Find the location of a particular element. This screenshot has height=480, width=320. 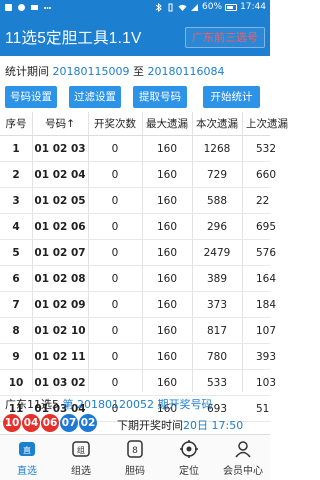

cell-last-miss: 695 is located at coordinates (266, 226).